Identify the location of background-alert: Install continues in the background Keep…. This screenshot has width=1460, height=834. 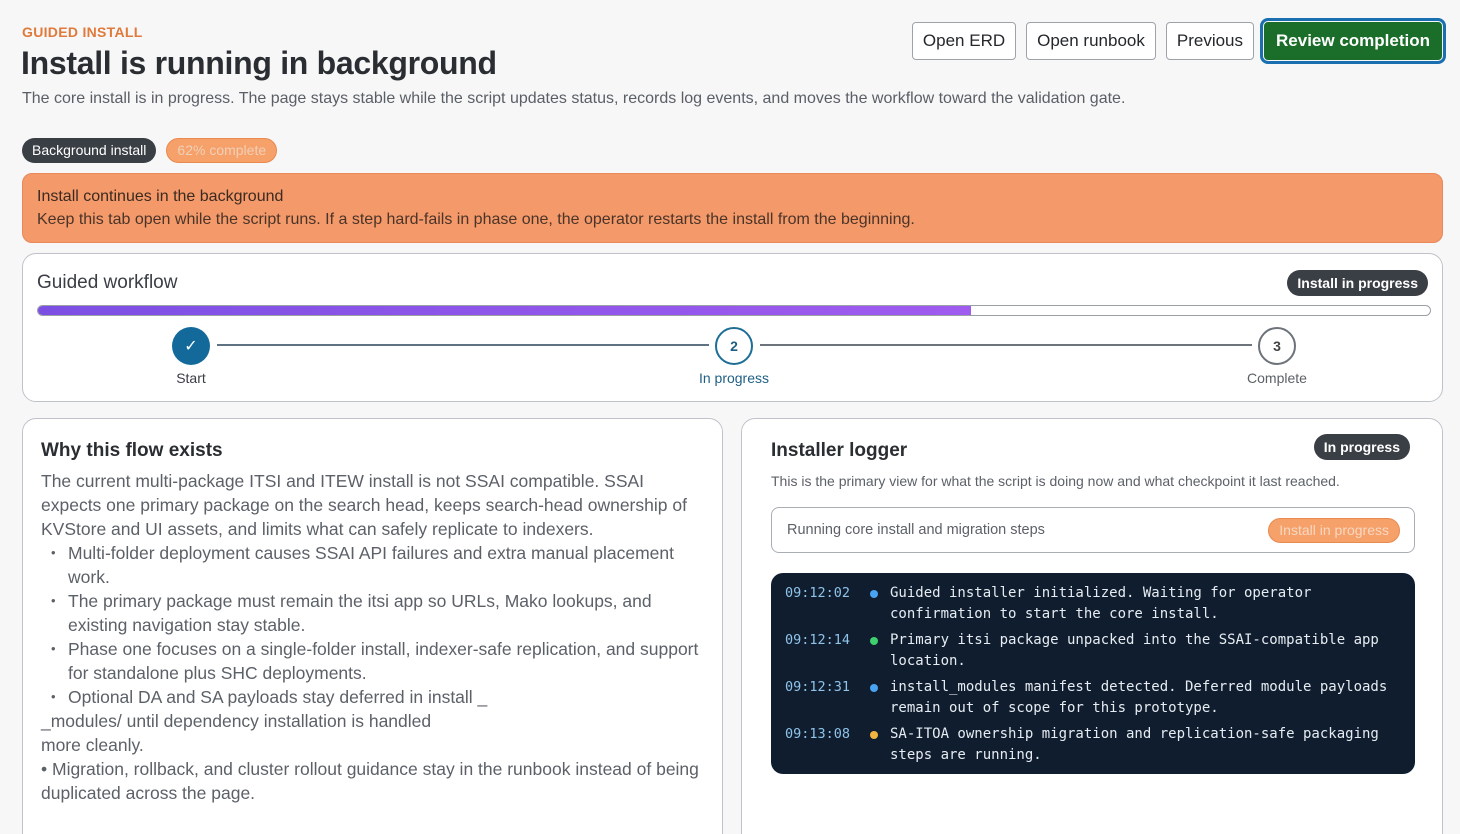
(732, 208).